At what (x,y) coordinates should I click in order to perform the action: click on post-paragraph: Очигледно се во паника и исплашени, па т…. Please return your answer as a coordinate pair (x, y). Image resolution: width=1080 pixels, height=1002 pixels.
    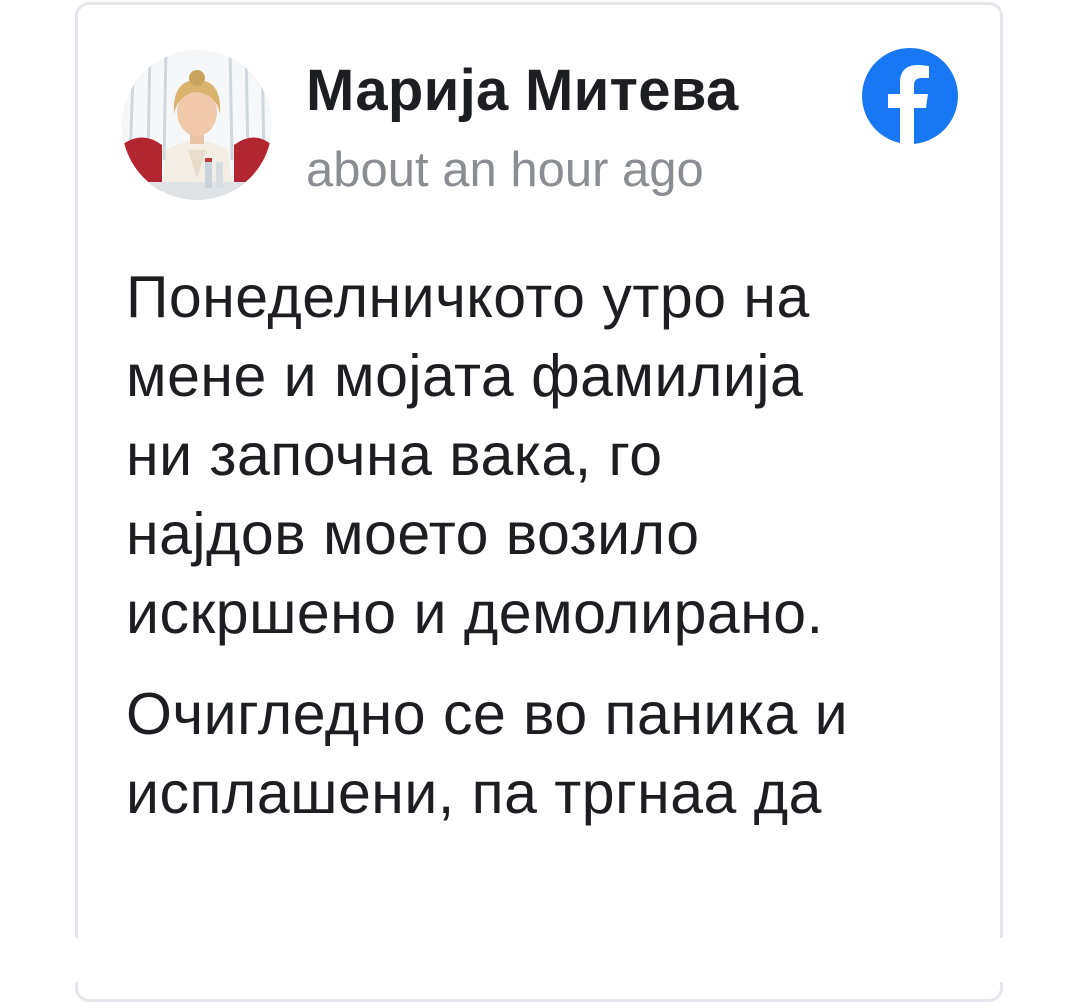
    Looking at the image, I should click on (556, 754).